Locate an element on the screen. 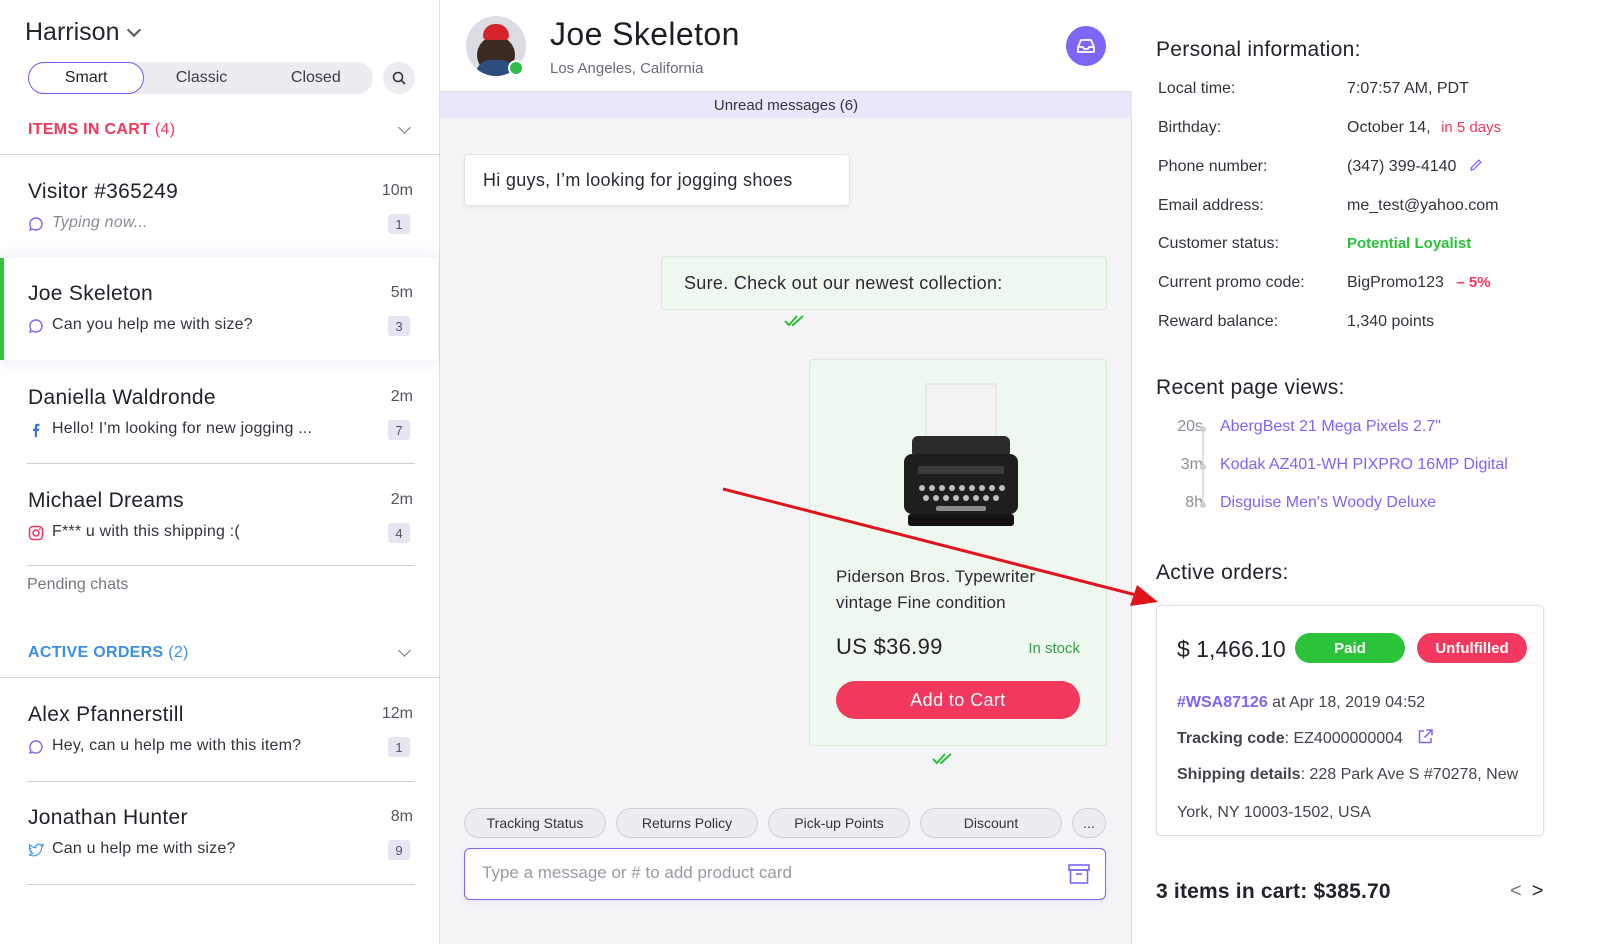  customer-status-value: Potential Loyalist is located at coordinates (1409, 243).